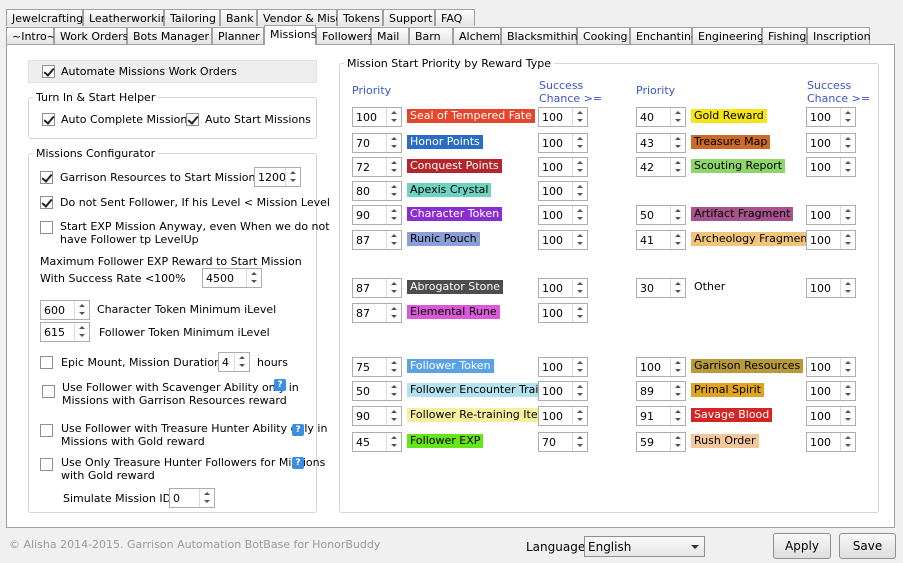 The image size is (903, 563). What do you see at coordinates (192, 498) in the screenshot?
I see `simulate-stepper: 0` at bounding box center [192, 498].